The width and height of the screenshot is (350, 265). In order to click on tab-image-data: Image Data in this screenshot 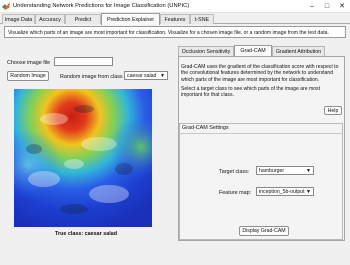, I will do `click(18, 19)`.